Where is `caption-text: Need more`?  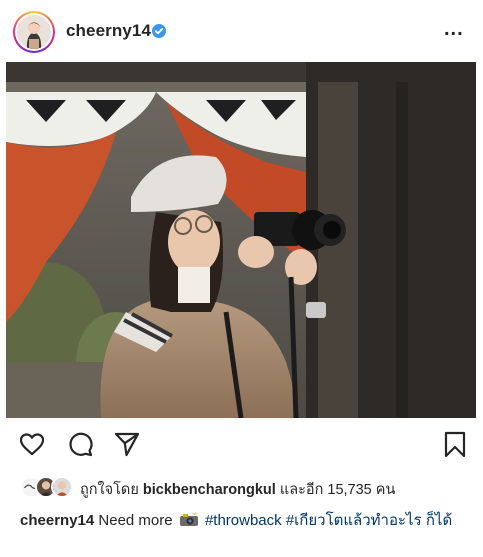 caption-text: Need more is located at coordinates (135, 520).